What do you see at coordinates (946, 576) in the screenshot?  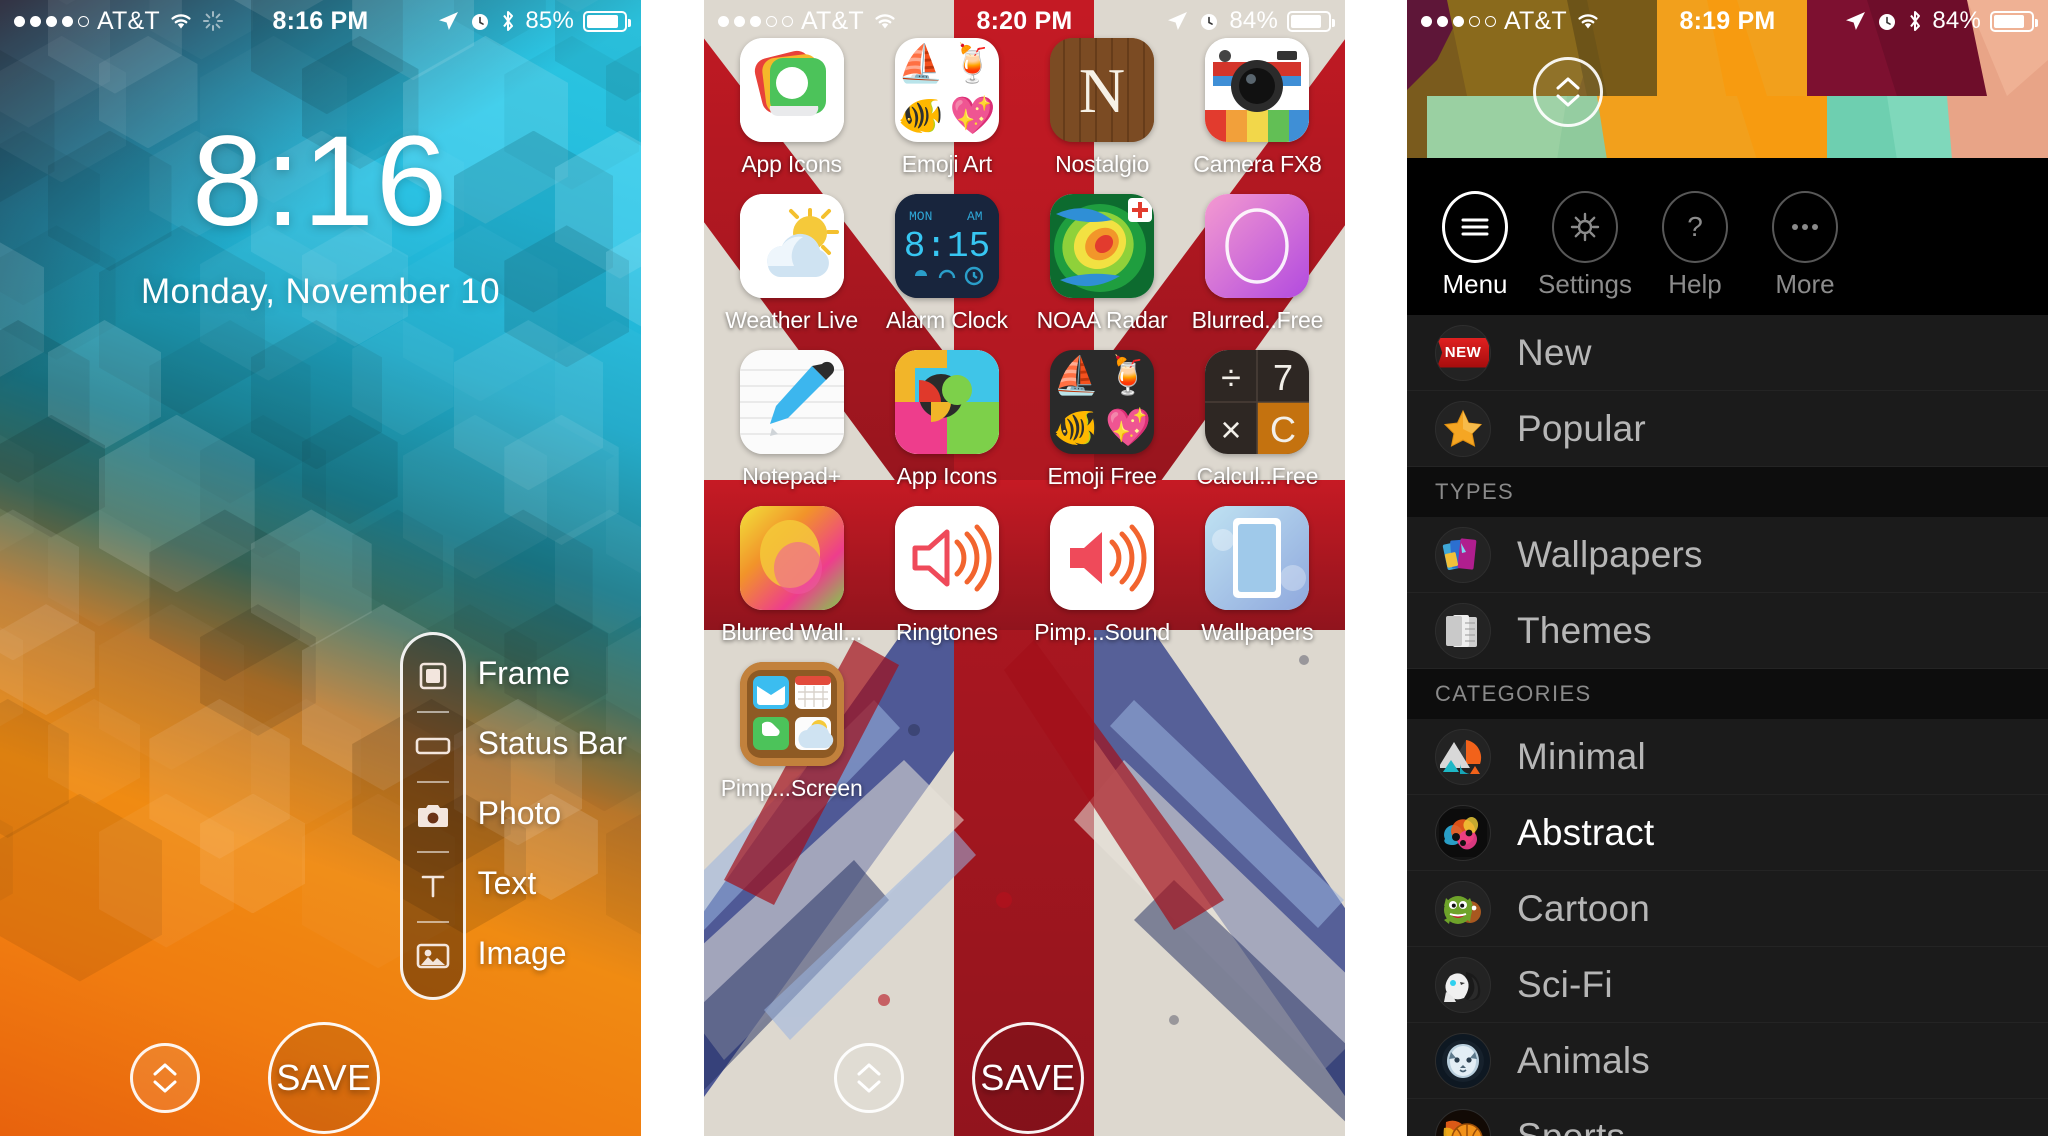 I see `app-item: Ringtones` at bounding box center [946, 576].